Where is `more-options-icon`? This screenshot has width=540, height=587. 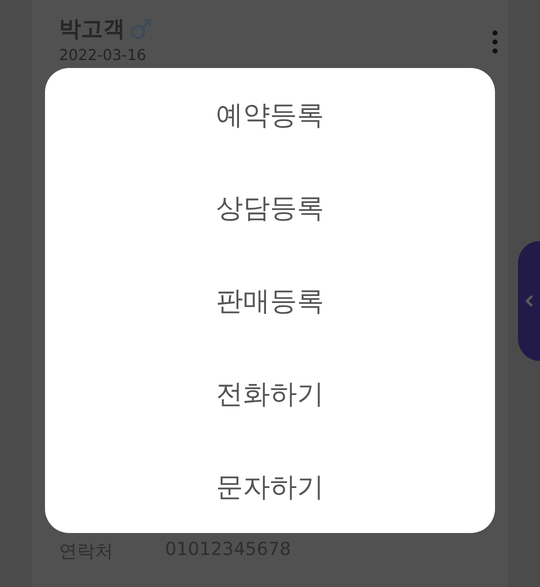 more-options-icon is located at coordinates (495, 42).